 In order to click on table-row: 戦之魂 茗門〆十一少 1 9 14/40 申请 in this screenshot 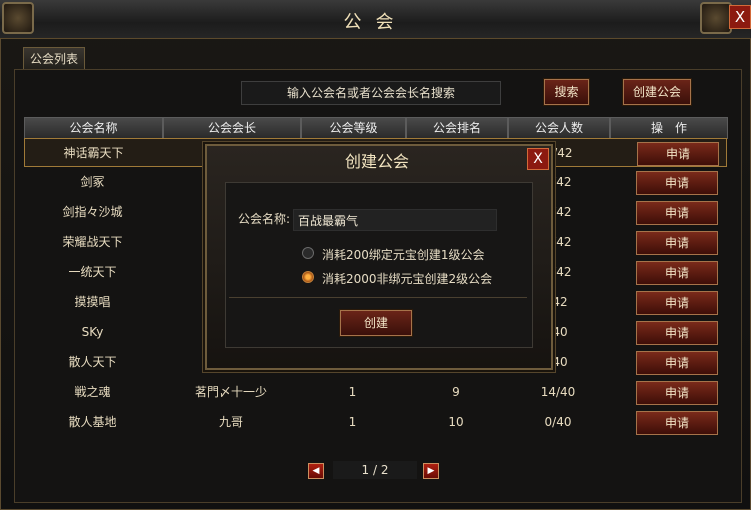, I will do `click(375, 392)`.